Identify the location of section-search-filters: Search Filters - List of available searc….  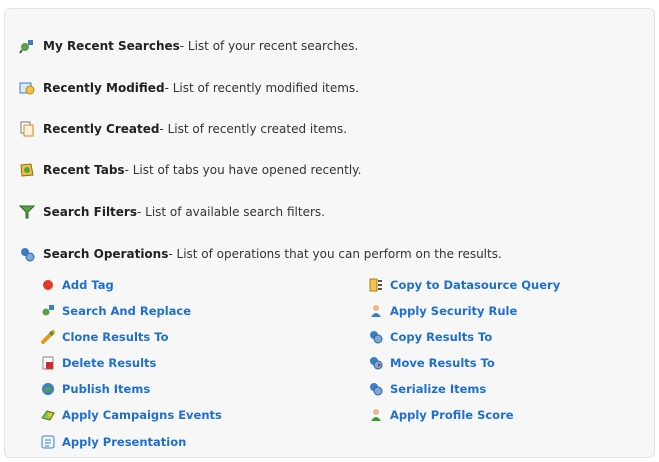
(172, 212).